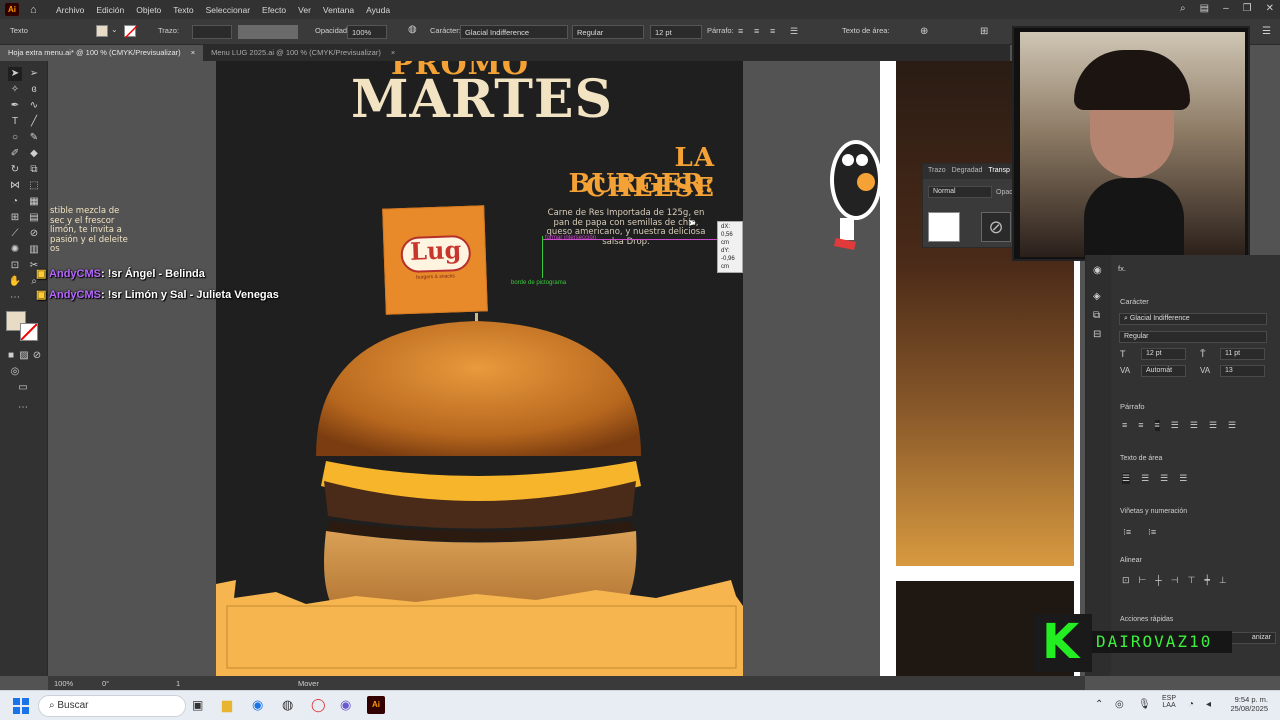 The height and width of the screenshot is (720, 1280). Describe the element at coordinates (1099, 704) in the screenshot. I see `tray-chevron-icon: ⌃` at that location.